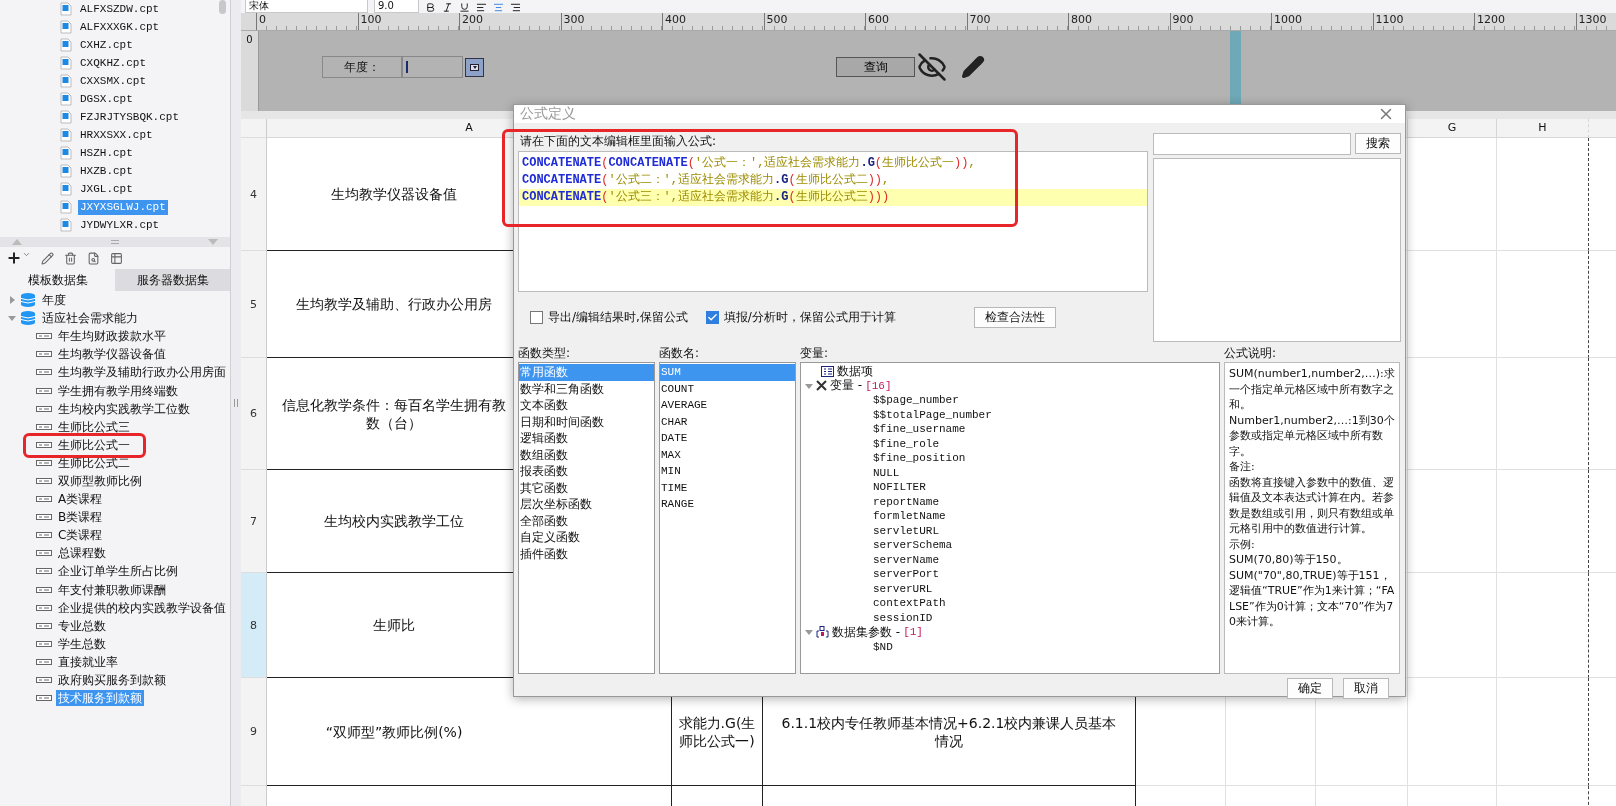 This screenshot has height=806, width=1616. What do you see at coordinates (1543, 128) in the screenshot?
I see `column-header: H` at bounding box center [1543, 128].